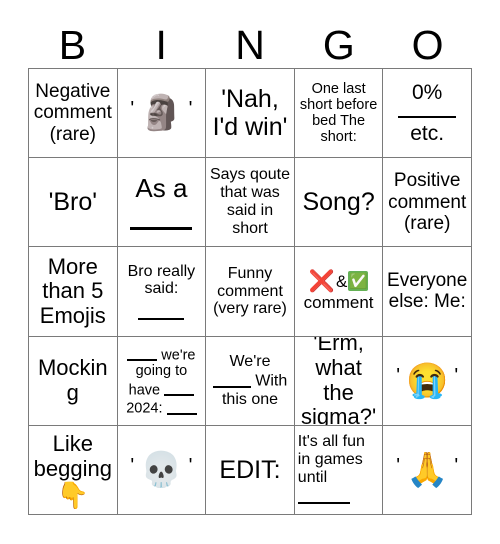 The image size is (500, 544). I want to click on bingo-cell-r4c5: ' 😭 ', so click(427, 381).